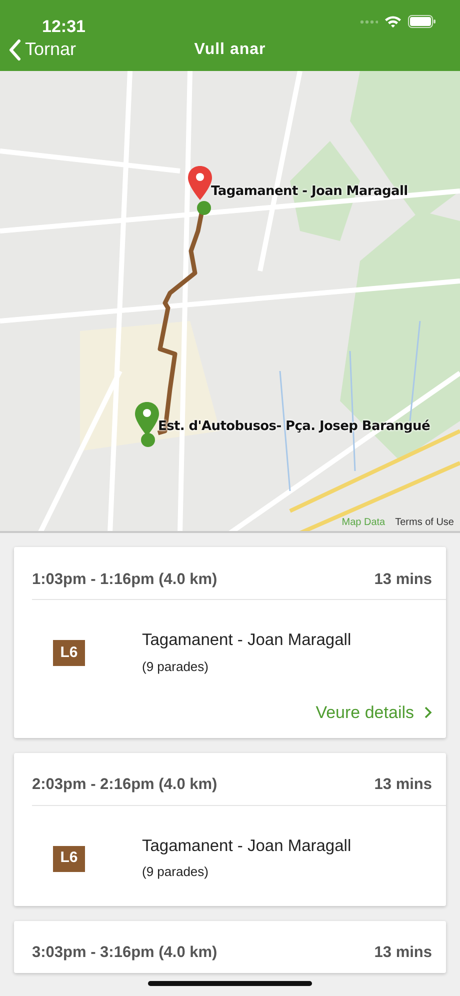  What do you see at coordinates (14, 49) in the screenshot?
I see `back-chevron-icon` at bounding box center [14, 49].